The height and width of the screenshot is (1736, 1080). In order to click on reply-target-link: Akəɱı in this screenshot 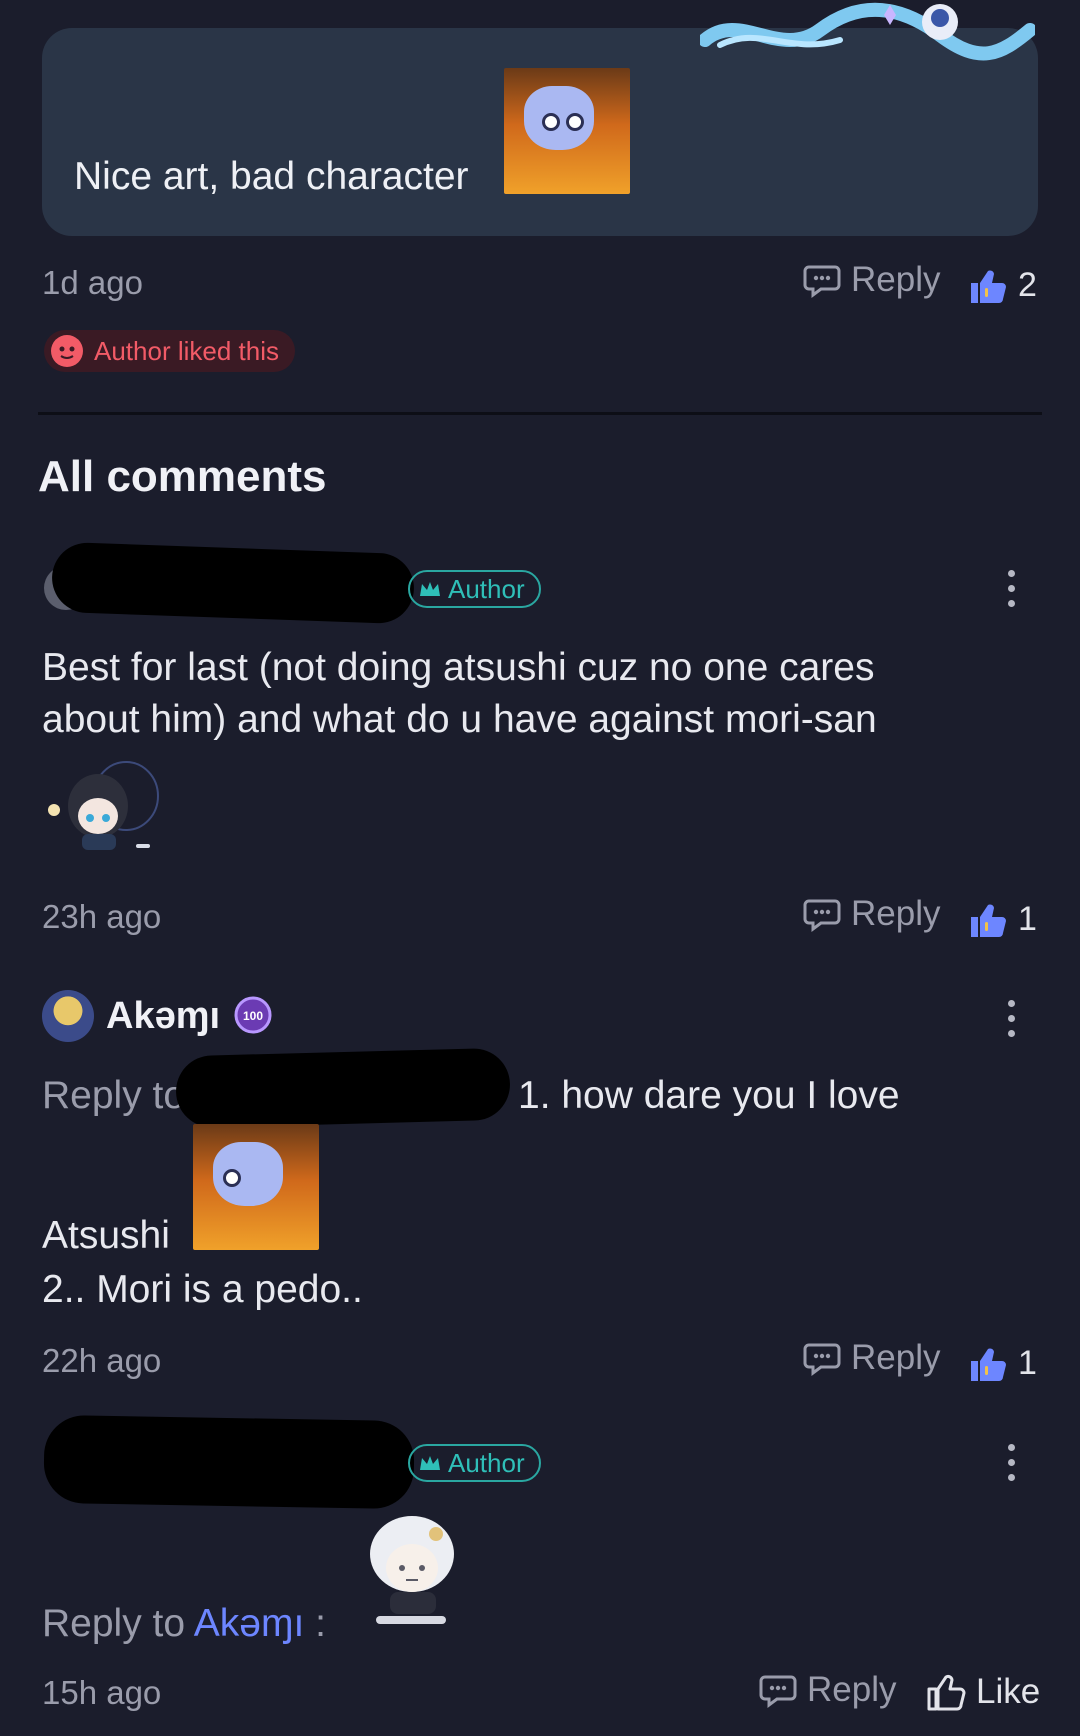, I will do `click(249, 1623)`.